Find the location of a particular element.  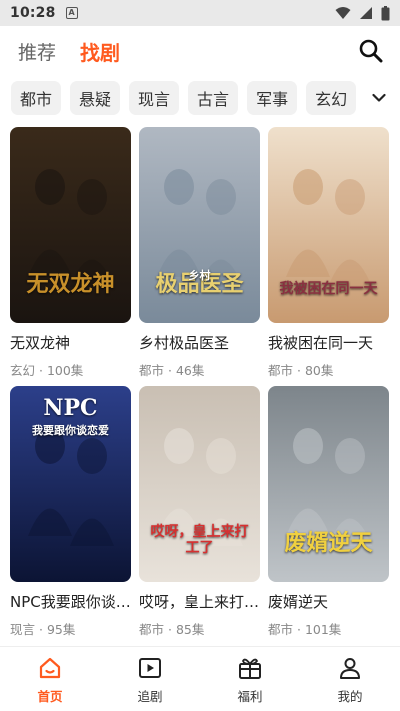

drama-title: 乡村极品医圣 is located at coordinates (184, 343).